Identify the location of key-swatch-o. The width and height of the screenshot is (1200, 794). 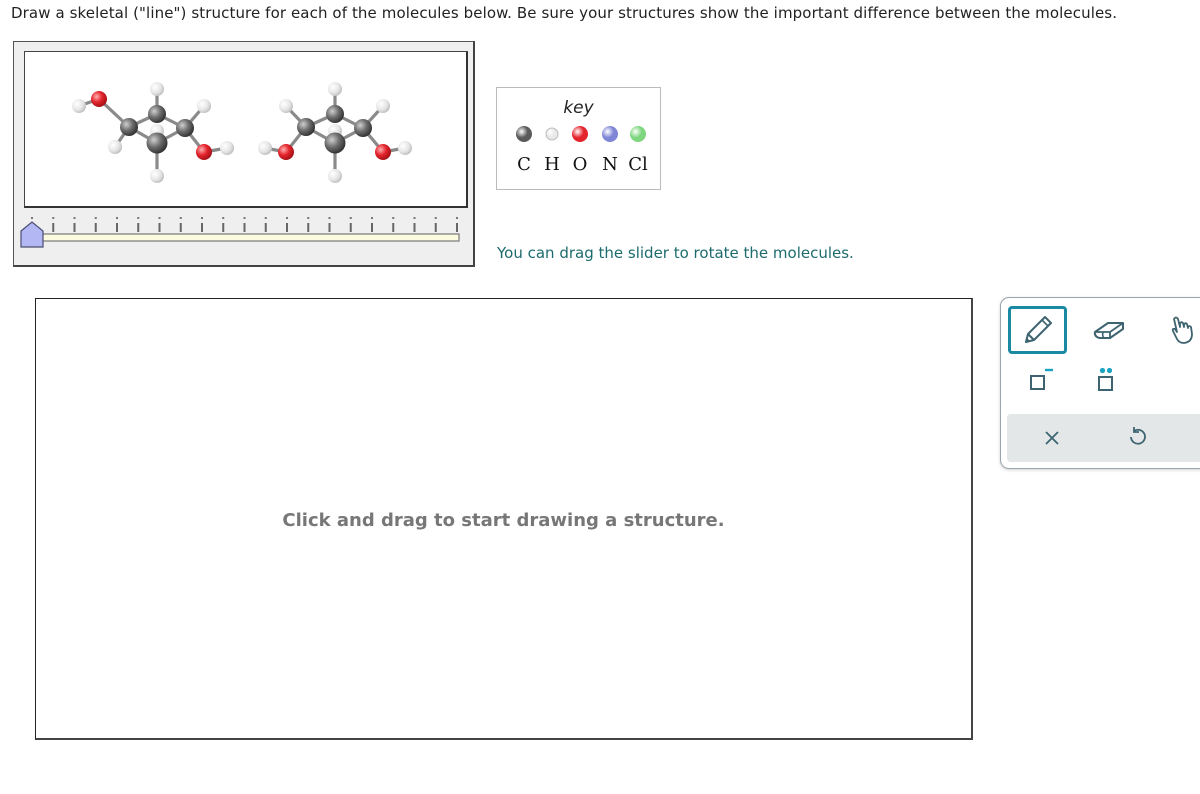
(580, 134).